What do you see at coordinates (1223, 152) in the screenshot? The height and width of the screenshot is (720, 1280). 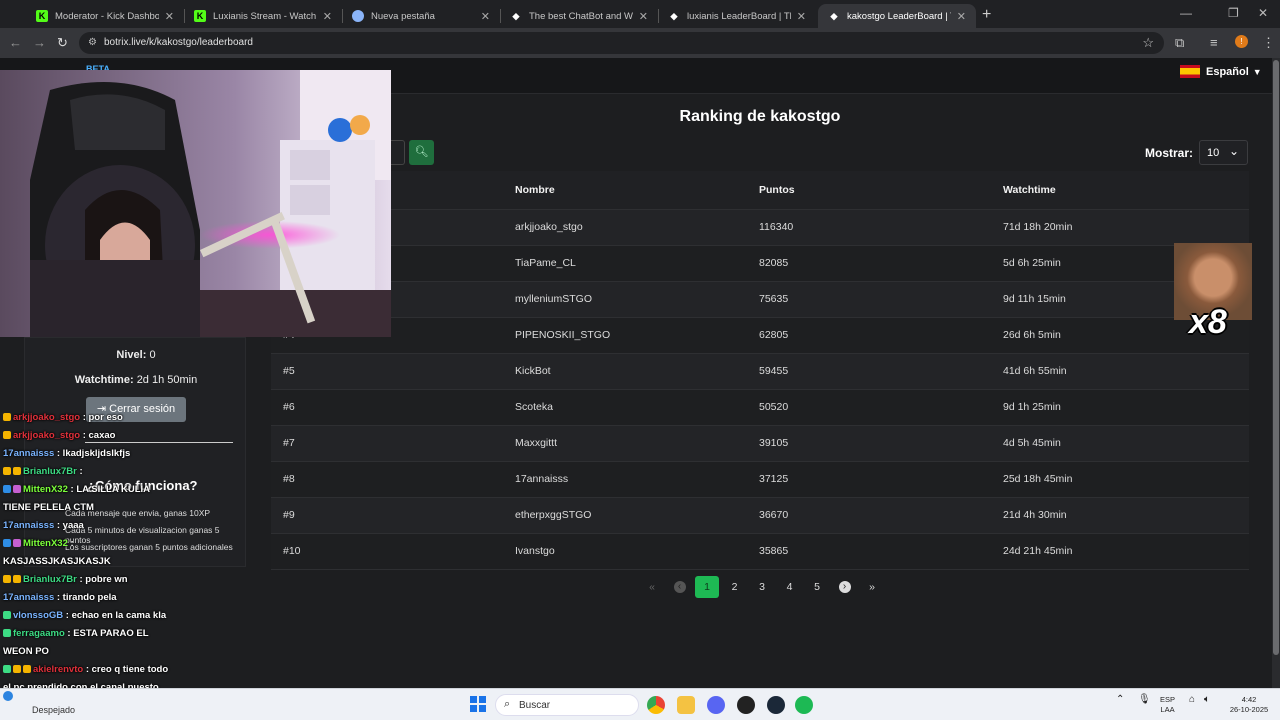 I see `page-size-select: 10 ⌄` at bounding box center [1223, 152].